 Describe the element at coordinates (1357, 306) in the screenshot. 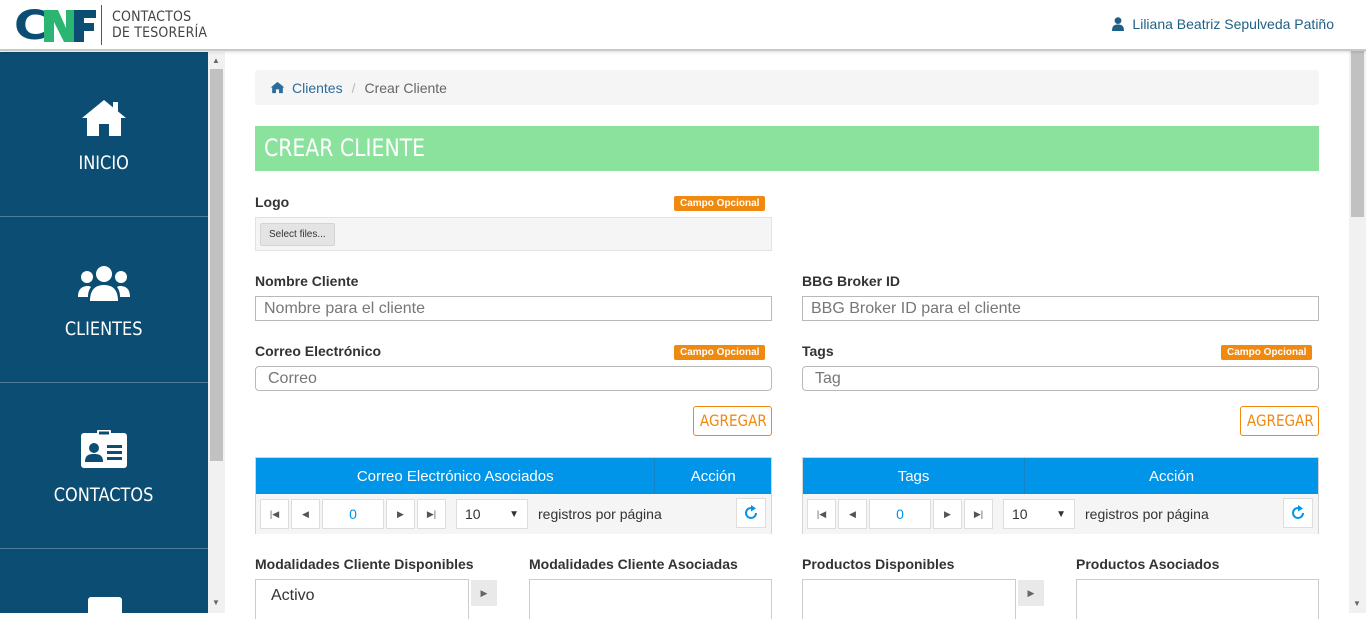

I see `page-scrollbar: ▲ ▼` at that location.